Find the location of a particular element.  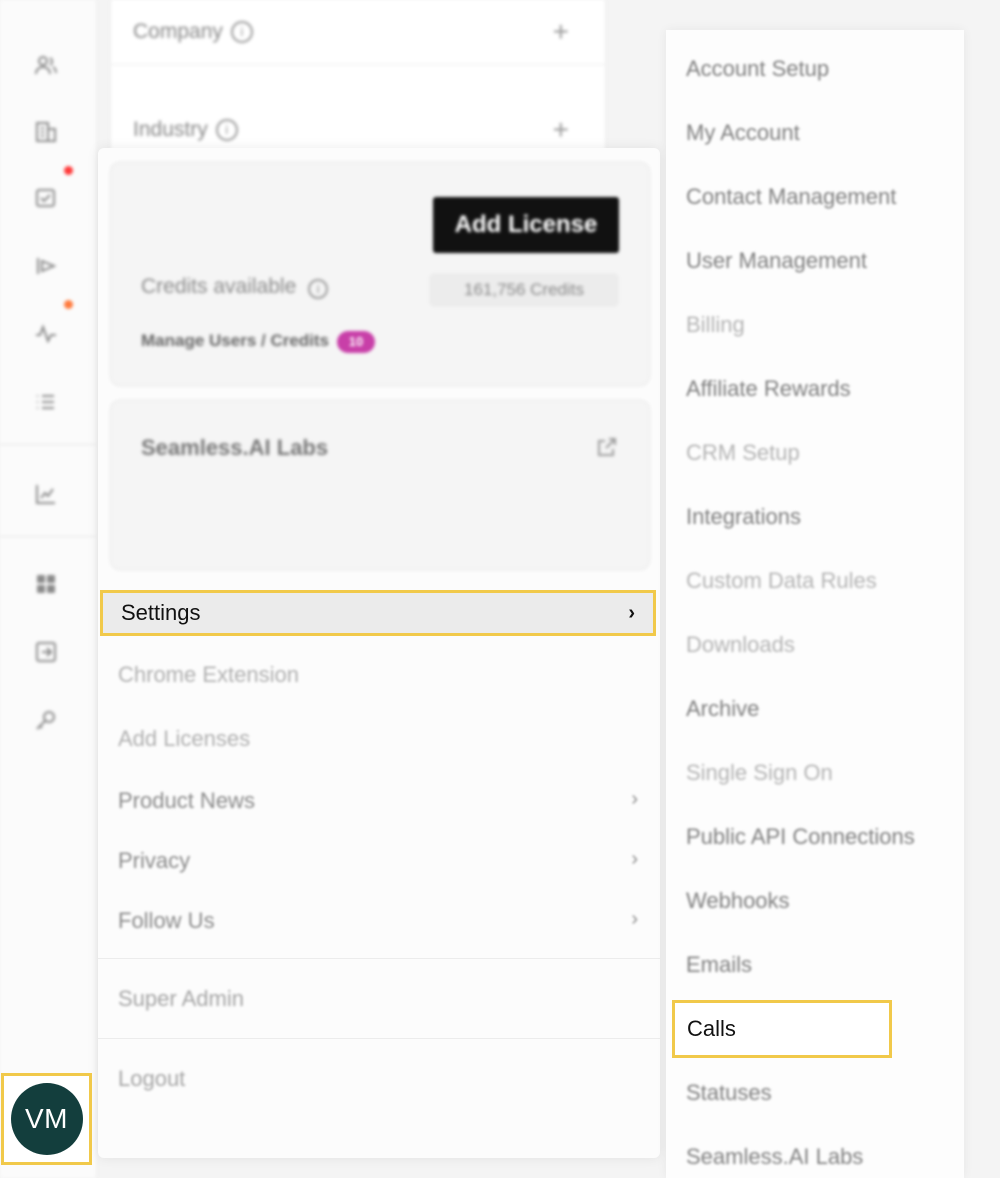

credits-label: Credits available i is located at coordinates (235, 287).